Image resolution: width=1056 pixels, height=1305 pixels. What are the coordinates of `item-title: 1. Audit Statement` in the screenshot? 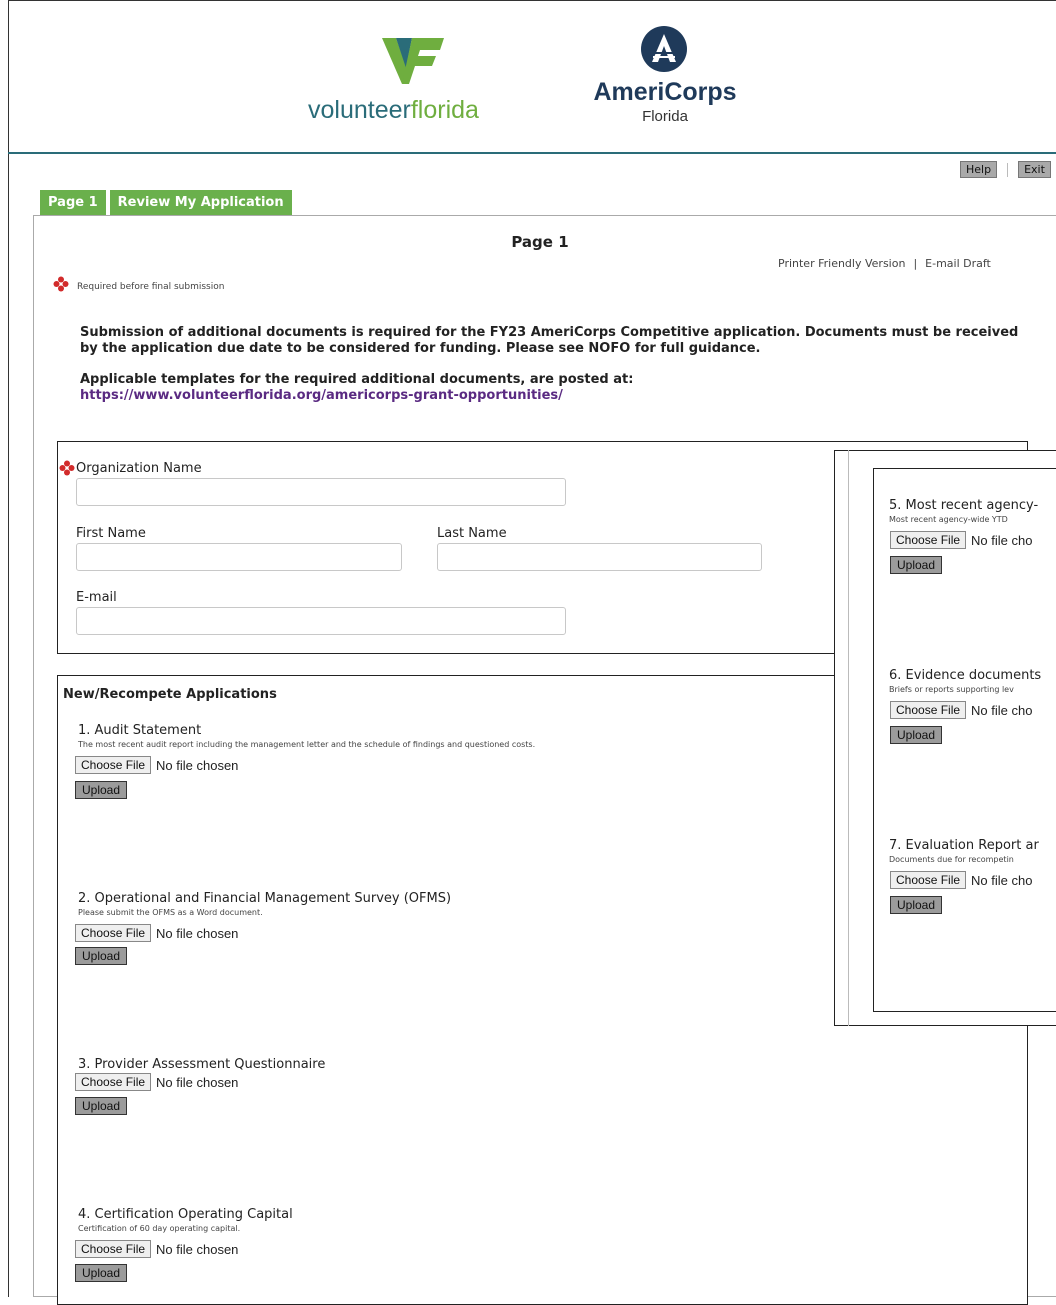 It's located at (140, 730).